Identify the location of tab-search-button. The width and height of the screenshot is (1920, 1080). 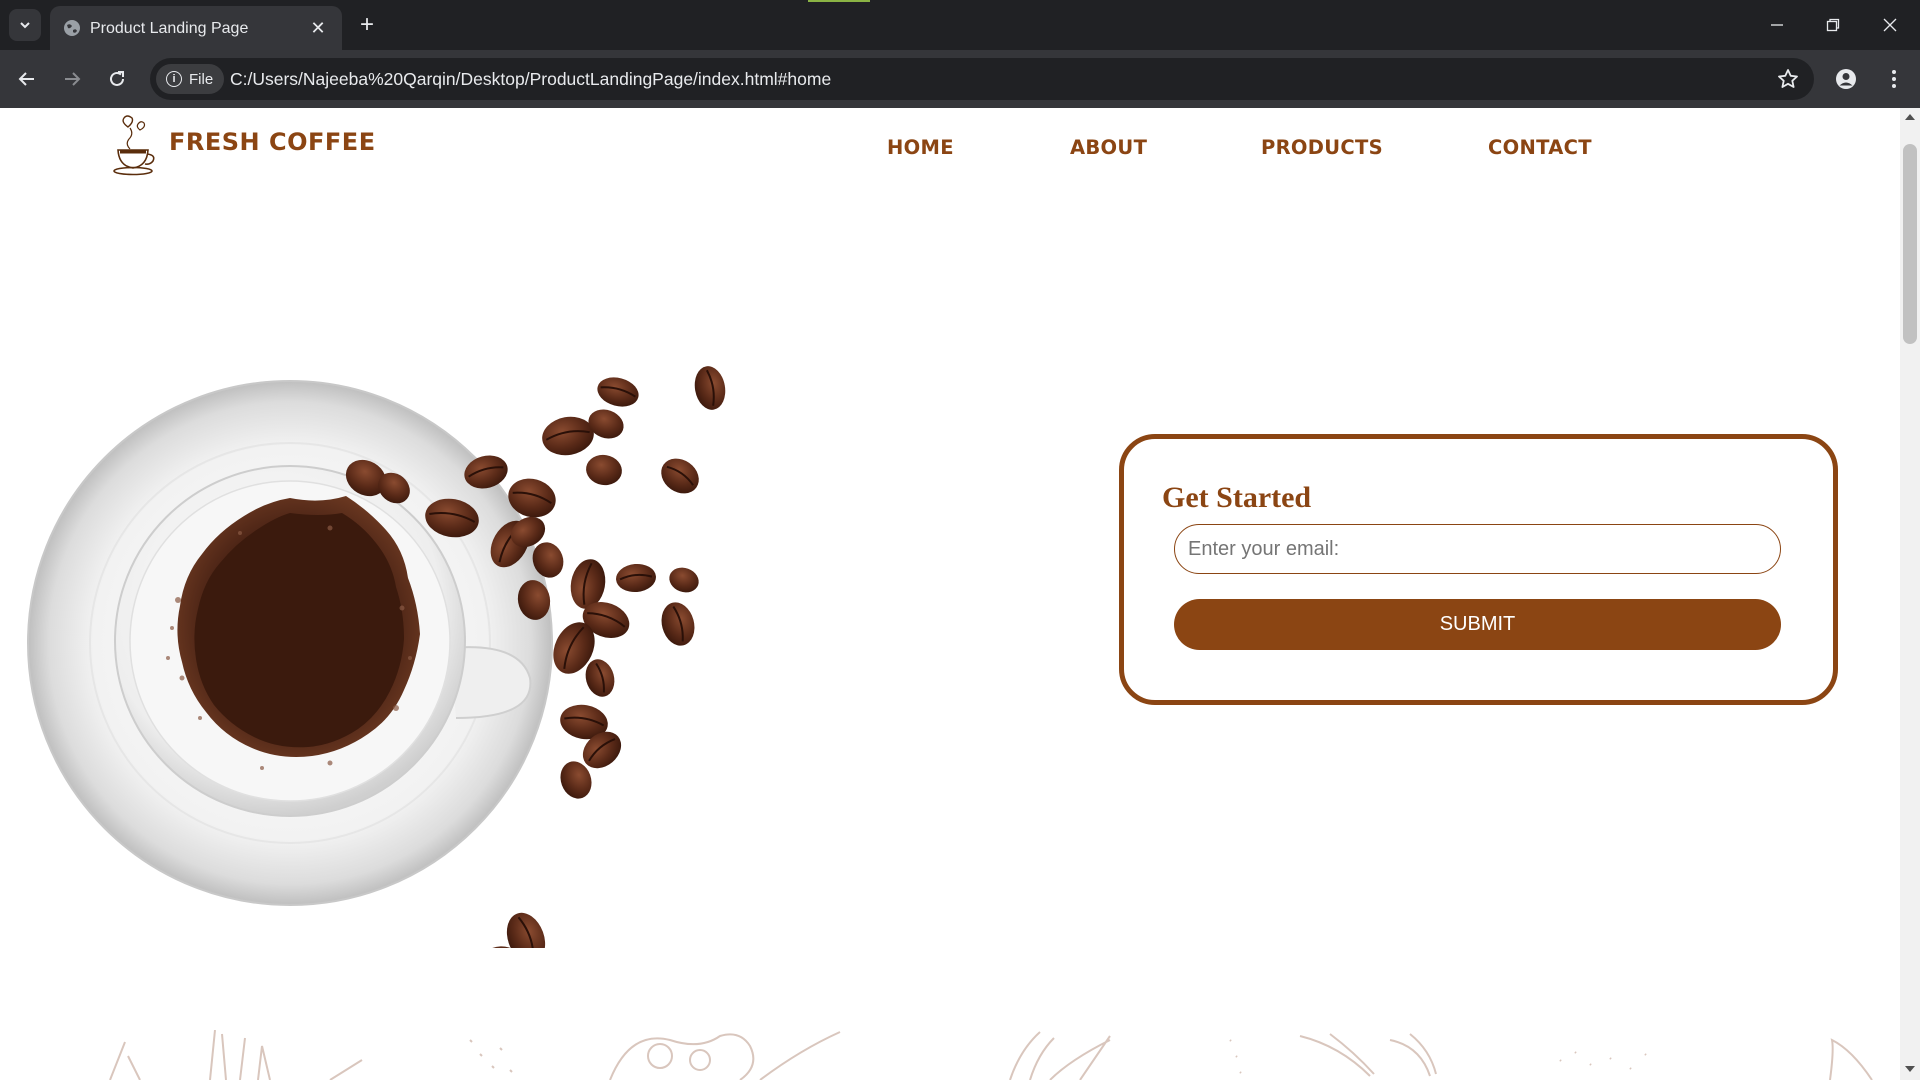
(25, 25).